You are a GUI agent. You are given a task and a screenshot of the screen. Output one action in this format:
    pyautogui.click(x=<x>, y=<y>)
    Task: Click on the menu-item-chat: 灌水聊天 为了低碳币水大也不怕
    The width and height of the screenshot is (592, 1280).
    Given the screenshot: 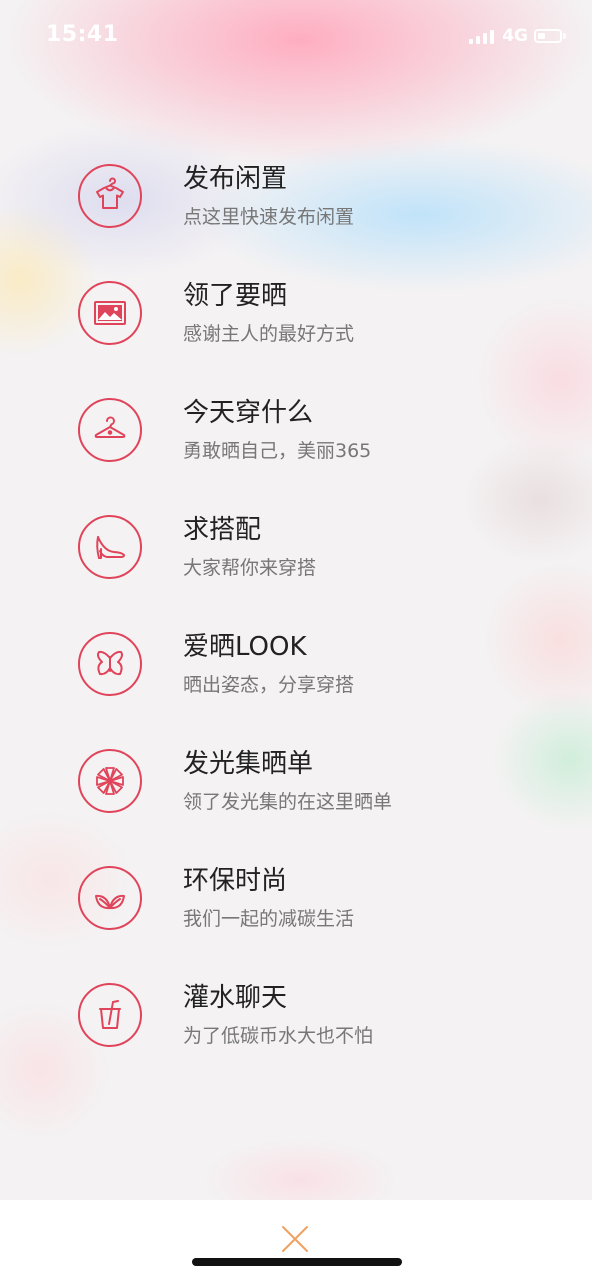 What is the action you would take?
    pyautogui.click(x=296, y=1015)
    